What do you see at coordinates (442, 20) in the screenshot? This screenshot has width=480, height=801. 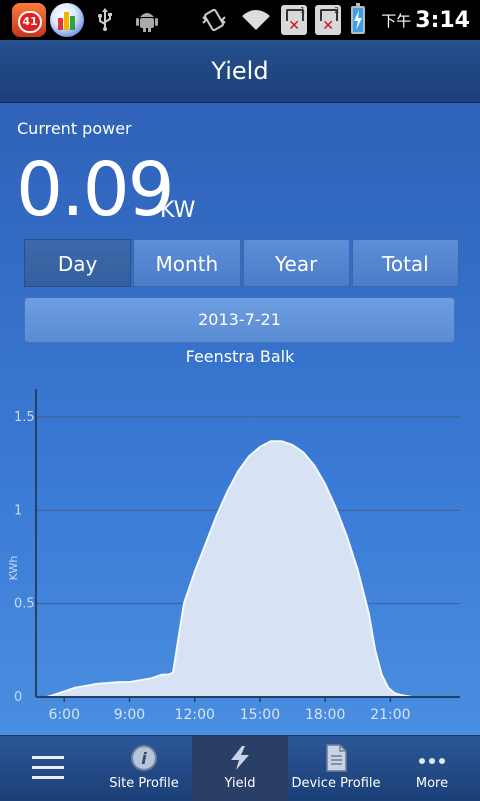 I see `status-time: 3:14` at bounding box center [442, 20].